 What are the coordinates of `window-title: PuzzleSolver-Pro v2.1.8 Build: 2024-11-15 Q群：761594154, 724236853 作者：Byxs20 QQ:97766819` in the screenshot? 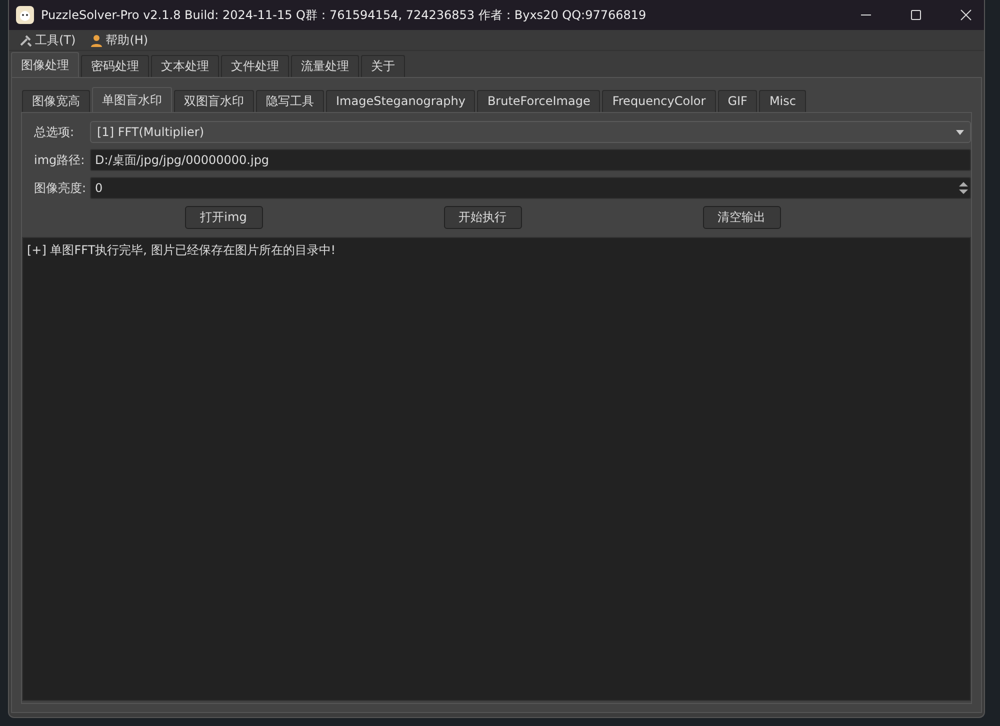 It's located at (343, 15).